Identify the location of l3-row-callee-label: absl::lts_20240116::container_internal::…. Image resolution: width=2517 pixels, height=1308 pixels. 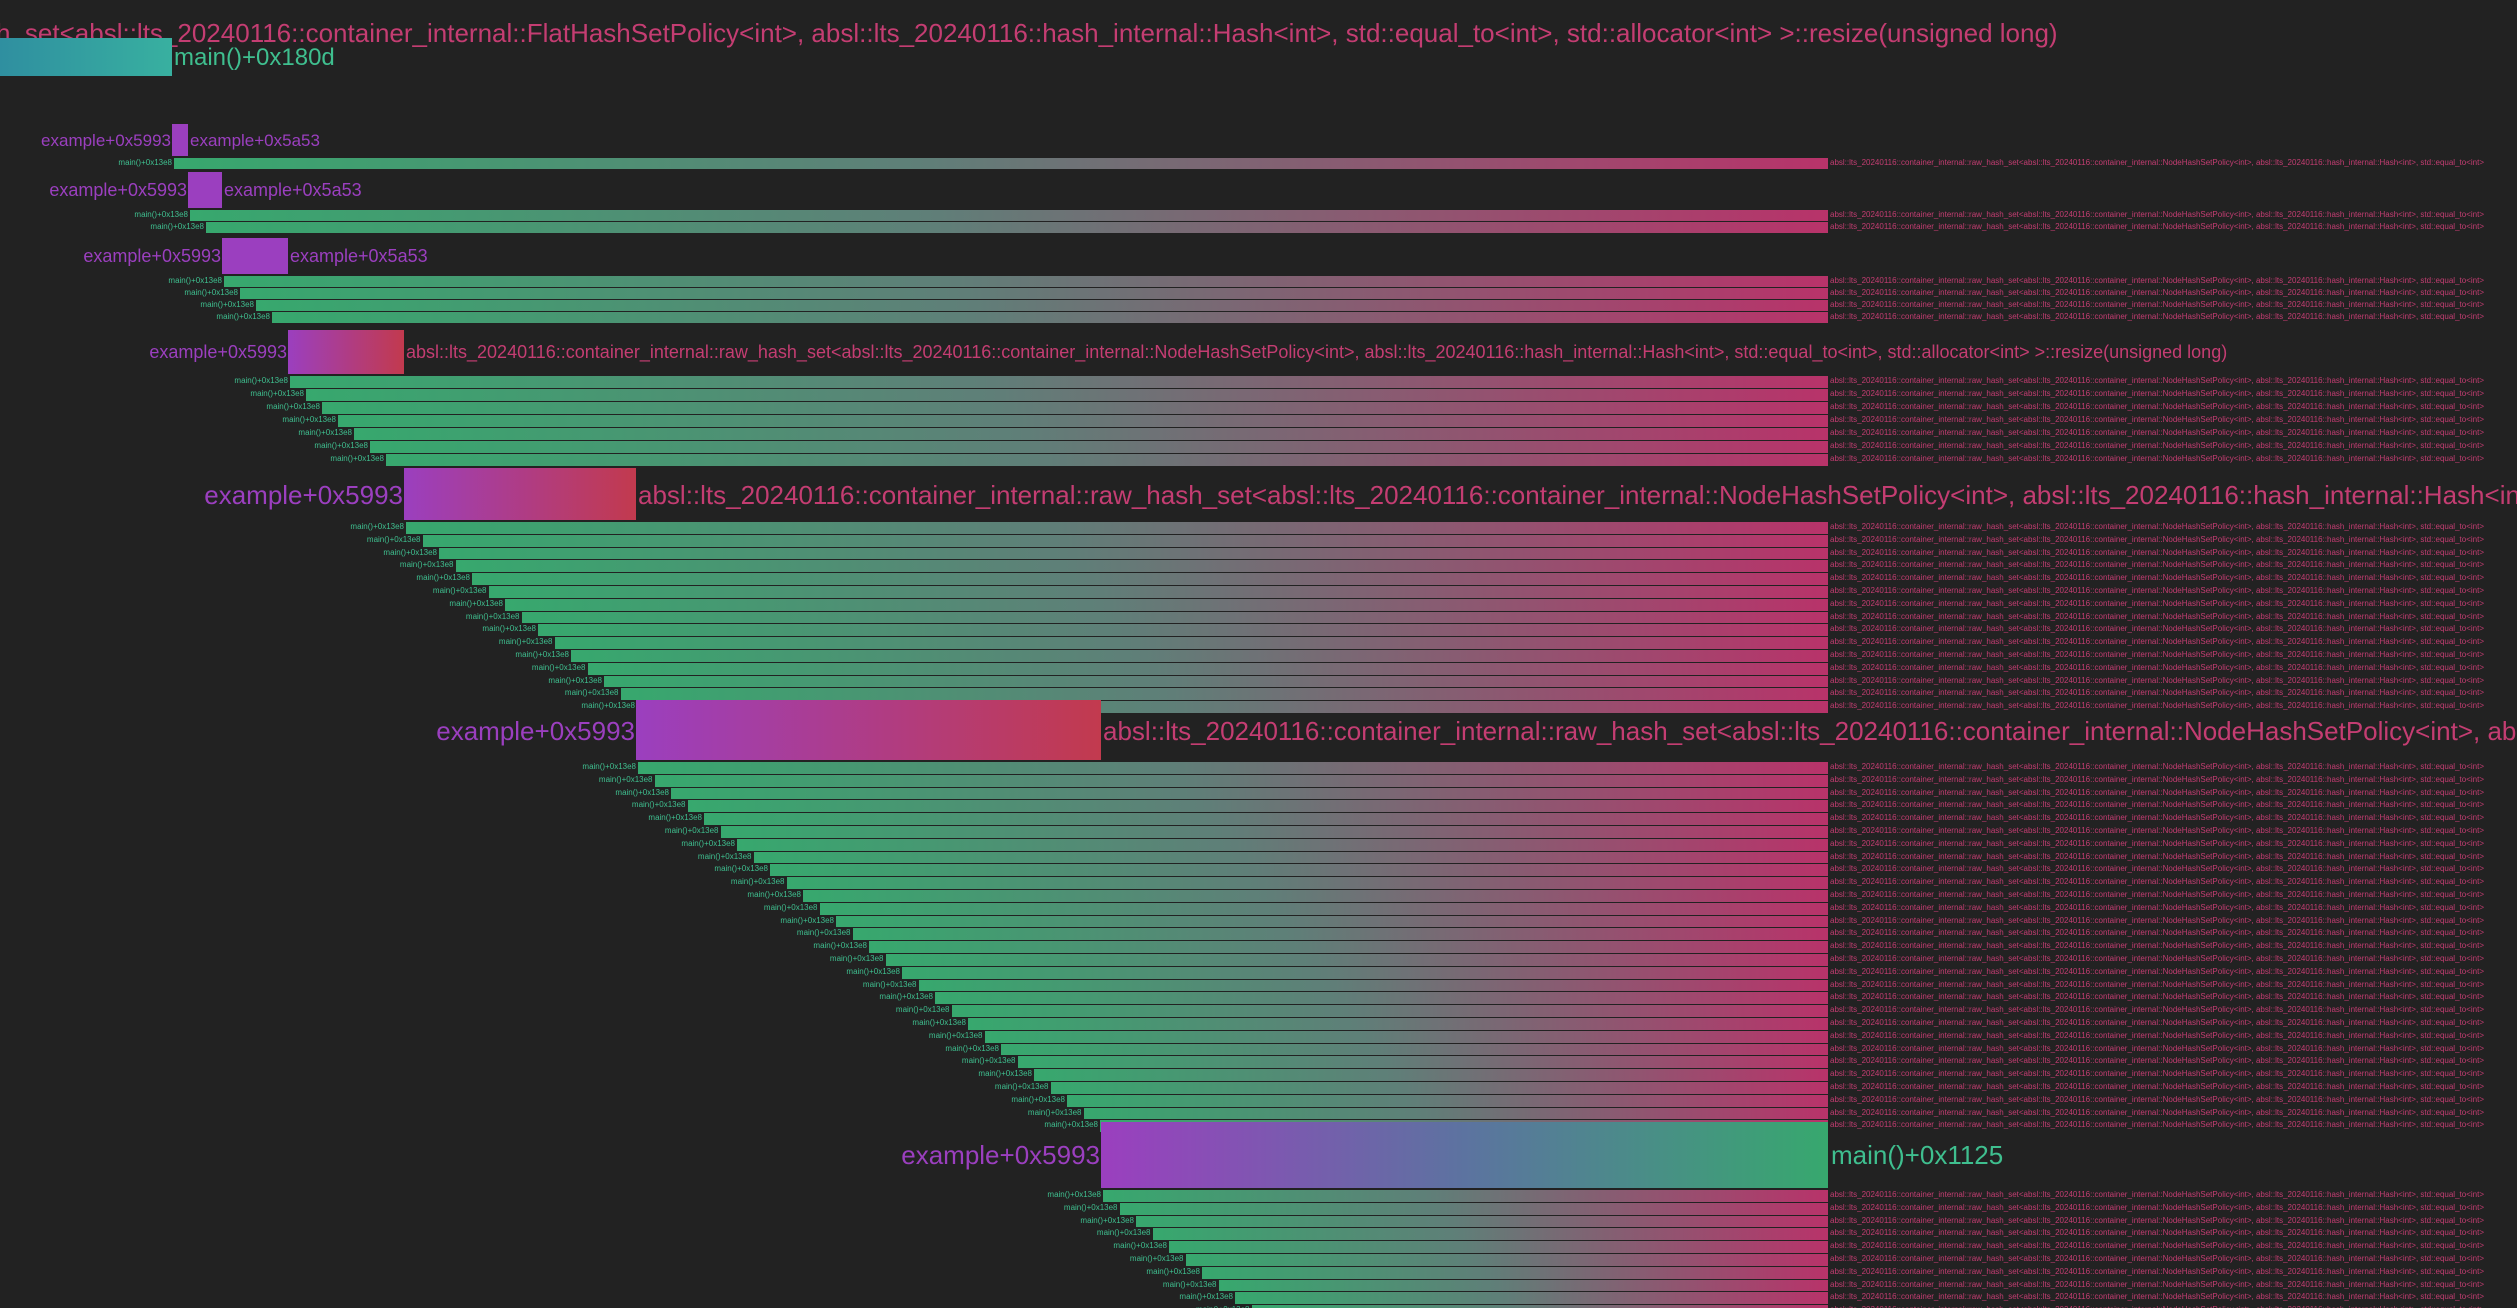
(2157, 292).